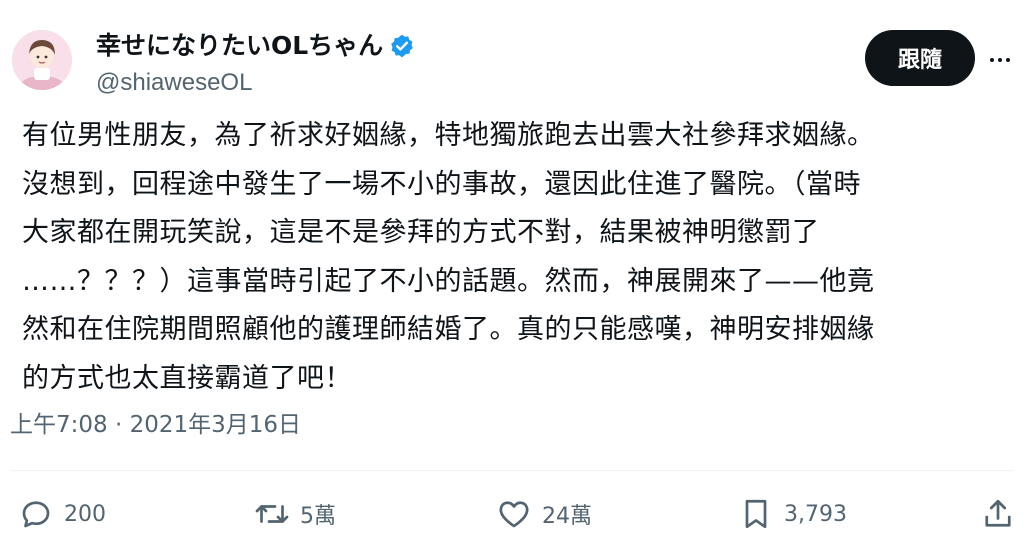 The height and width of the screenshot is (542, 1024). What do you see at coordinates (240, 45) in the screenshot?
I see `author-name-text: 幸せになりたいOLちゃん` at bounding box center [240, 45].